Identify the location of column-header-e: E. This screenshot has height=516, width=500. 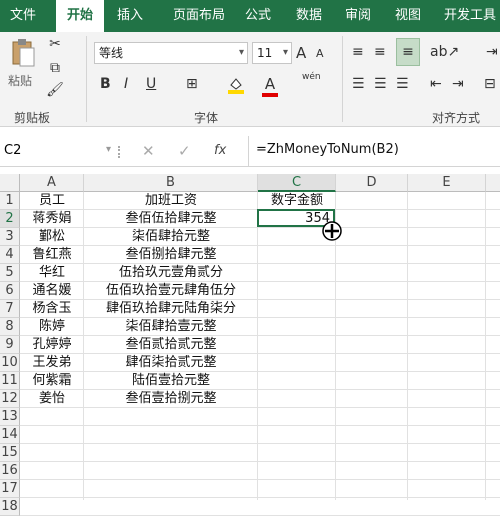
(447, 183).